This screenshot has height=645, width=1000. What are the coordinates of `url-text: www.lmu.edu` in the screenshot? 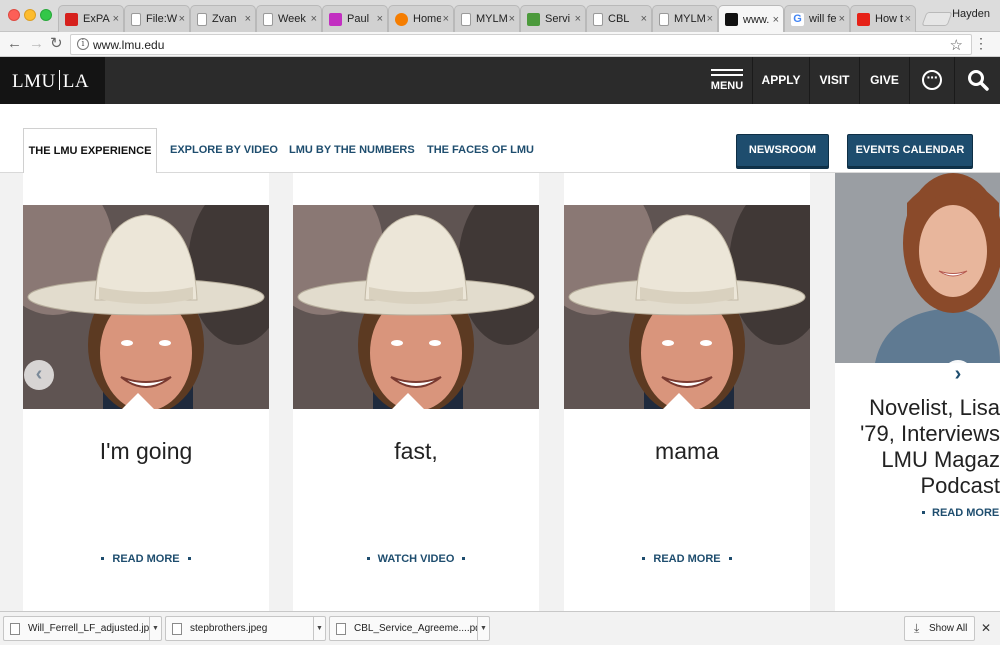 It's located at (128, 45).